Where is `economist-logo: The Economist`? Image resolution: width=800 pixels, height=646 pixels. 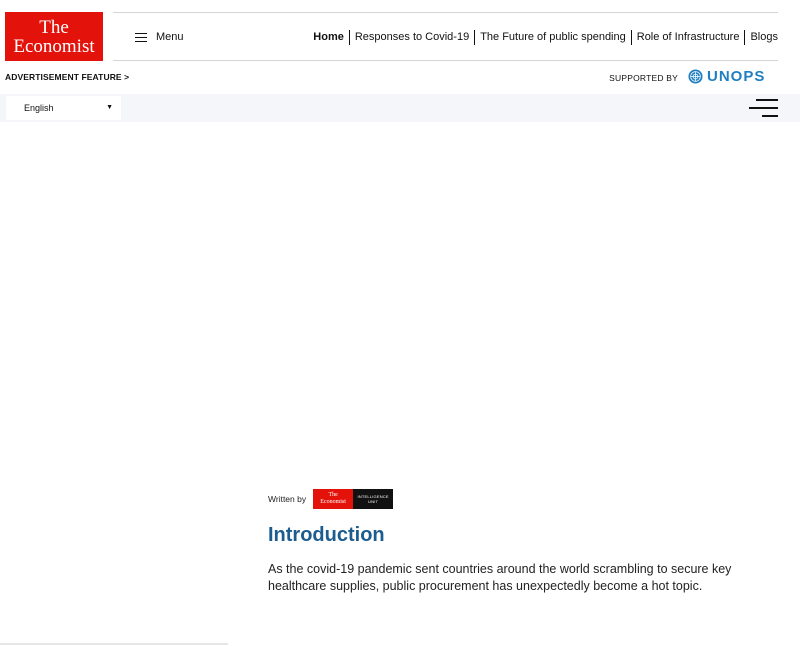
economist-logo: The Economist is located at coordinates (54, 36).